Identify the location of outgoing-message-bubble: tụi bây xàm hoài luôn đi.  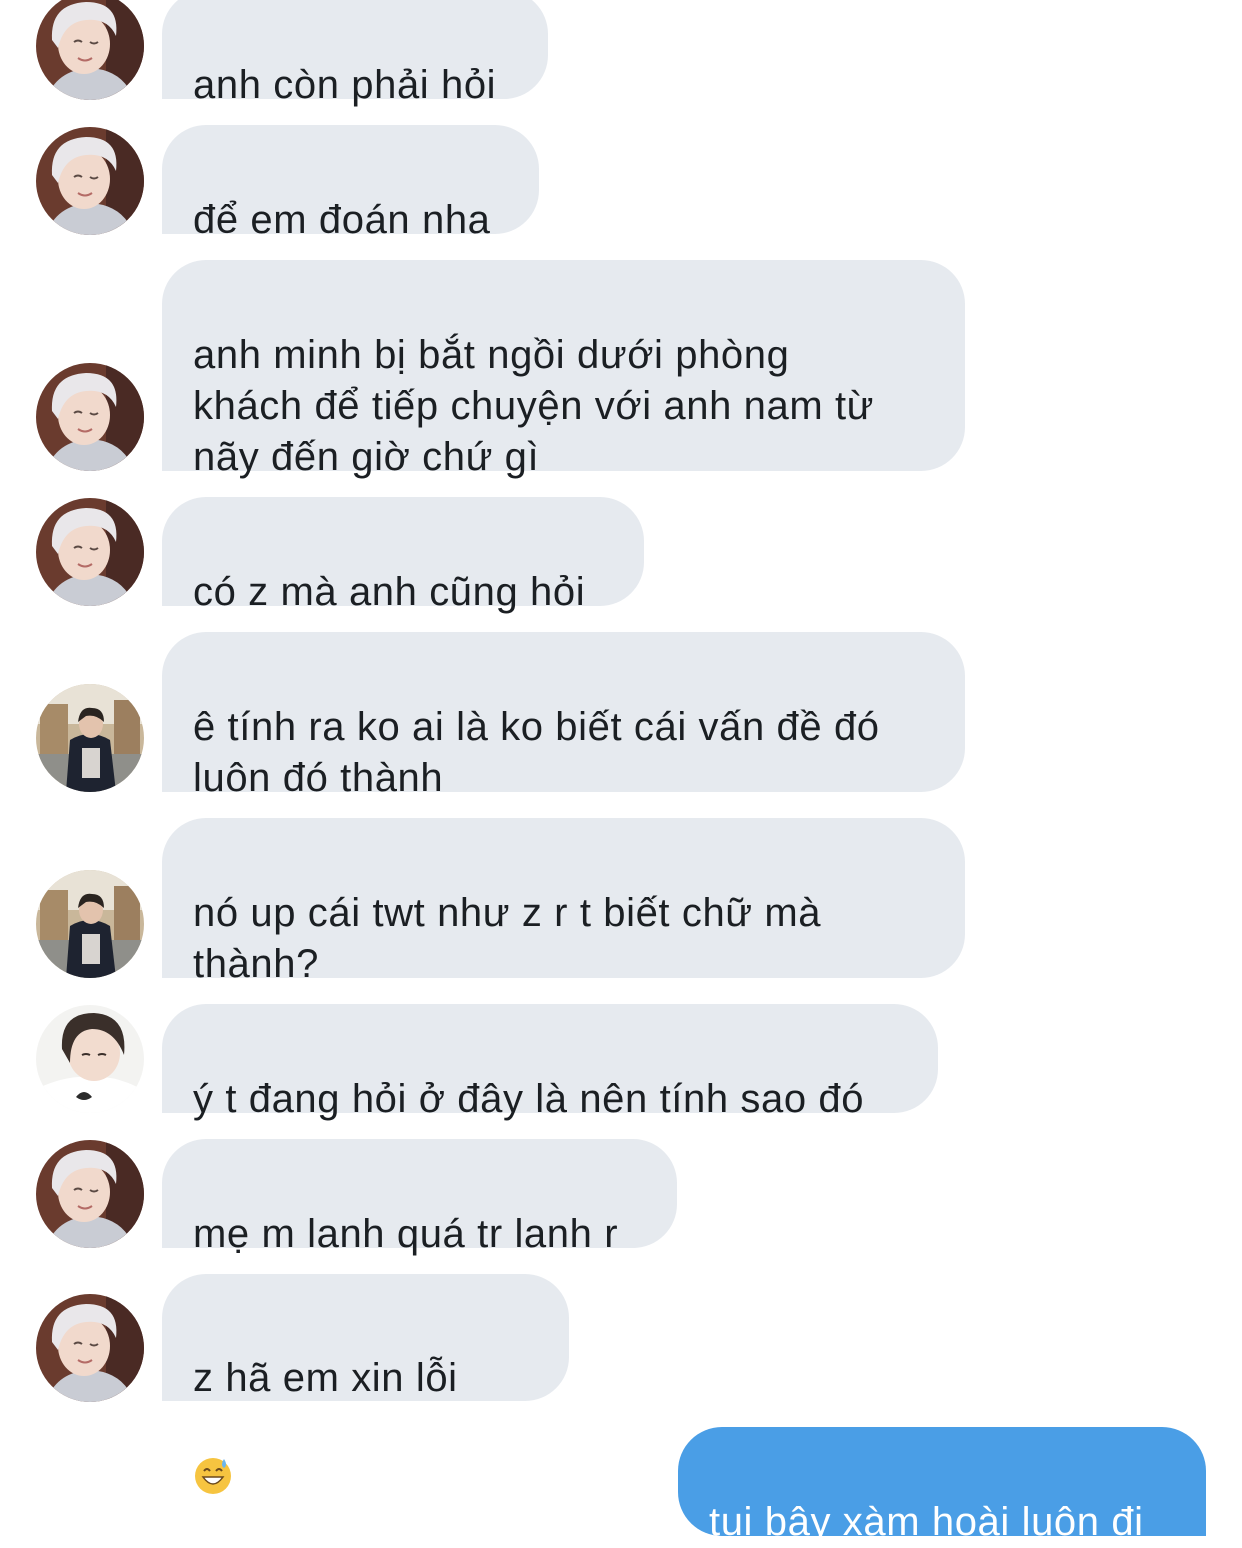
(942, 1485).